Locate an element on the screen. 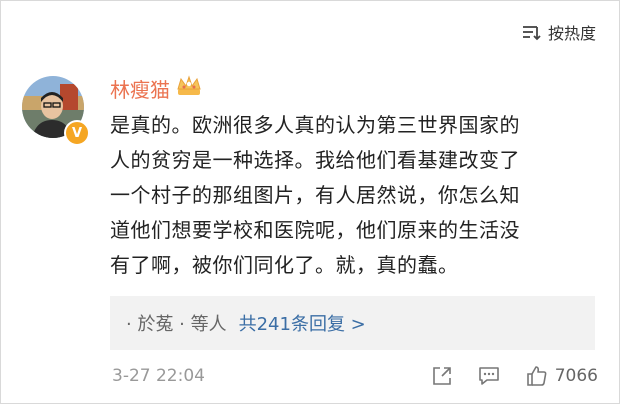  sort-label: 按热度 is located at coordinates (571, 33).